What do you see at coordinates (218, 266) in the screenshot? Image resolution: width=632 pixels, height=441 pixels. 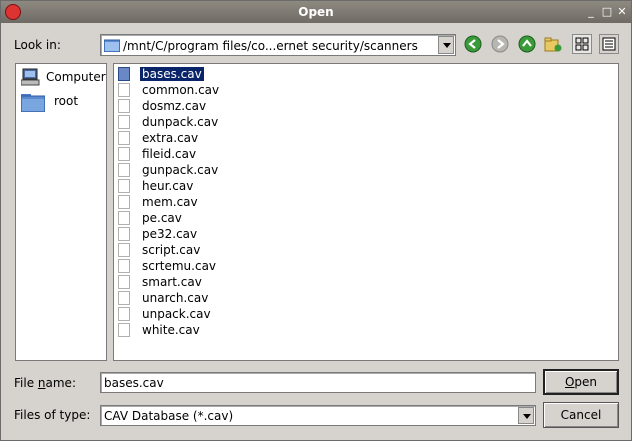 I see `list-item: scrtemu.cav` at bounding box center [218, 266].